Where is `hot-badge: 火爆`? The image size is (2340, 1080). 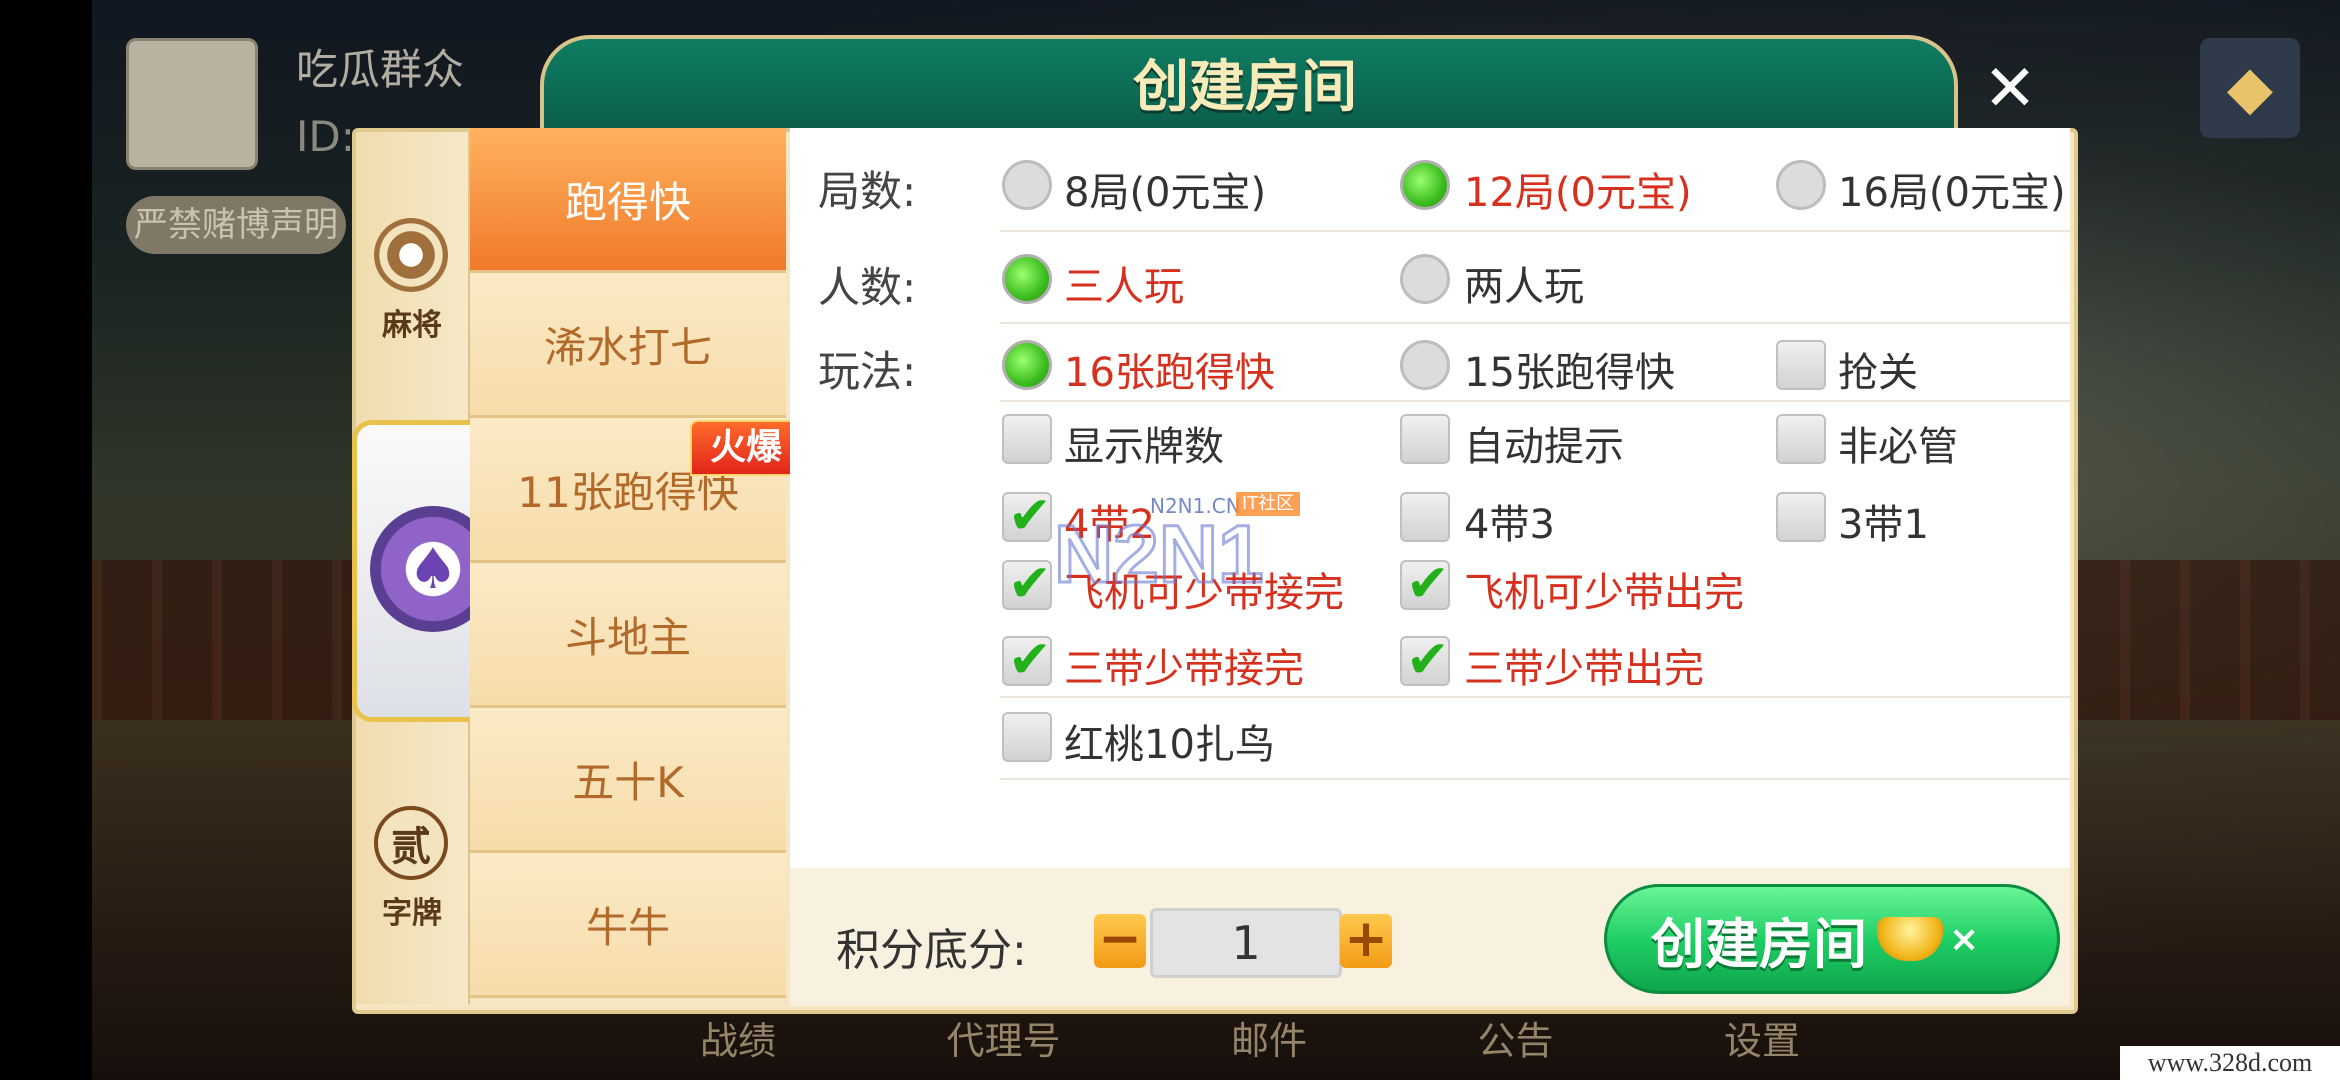
hot-badge: 火爆 is located at coordinates (746, 448).